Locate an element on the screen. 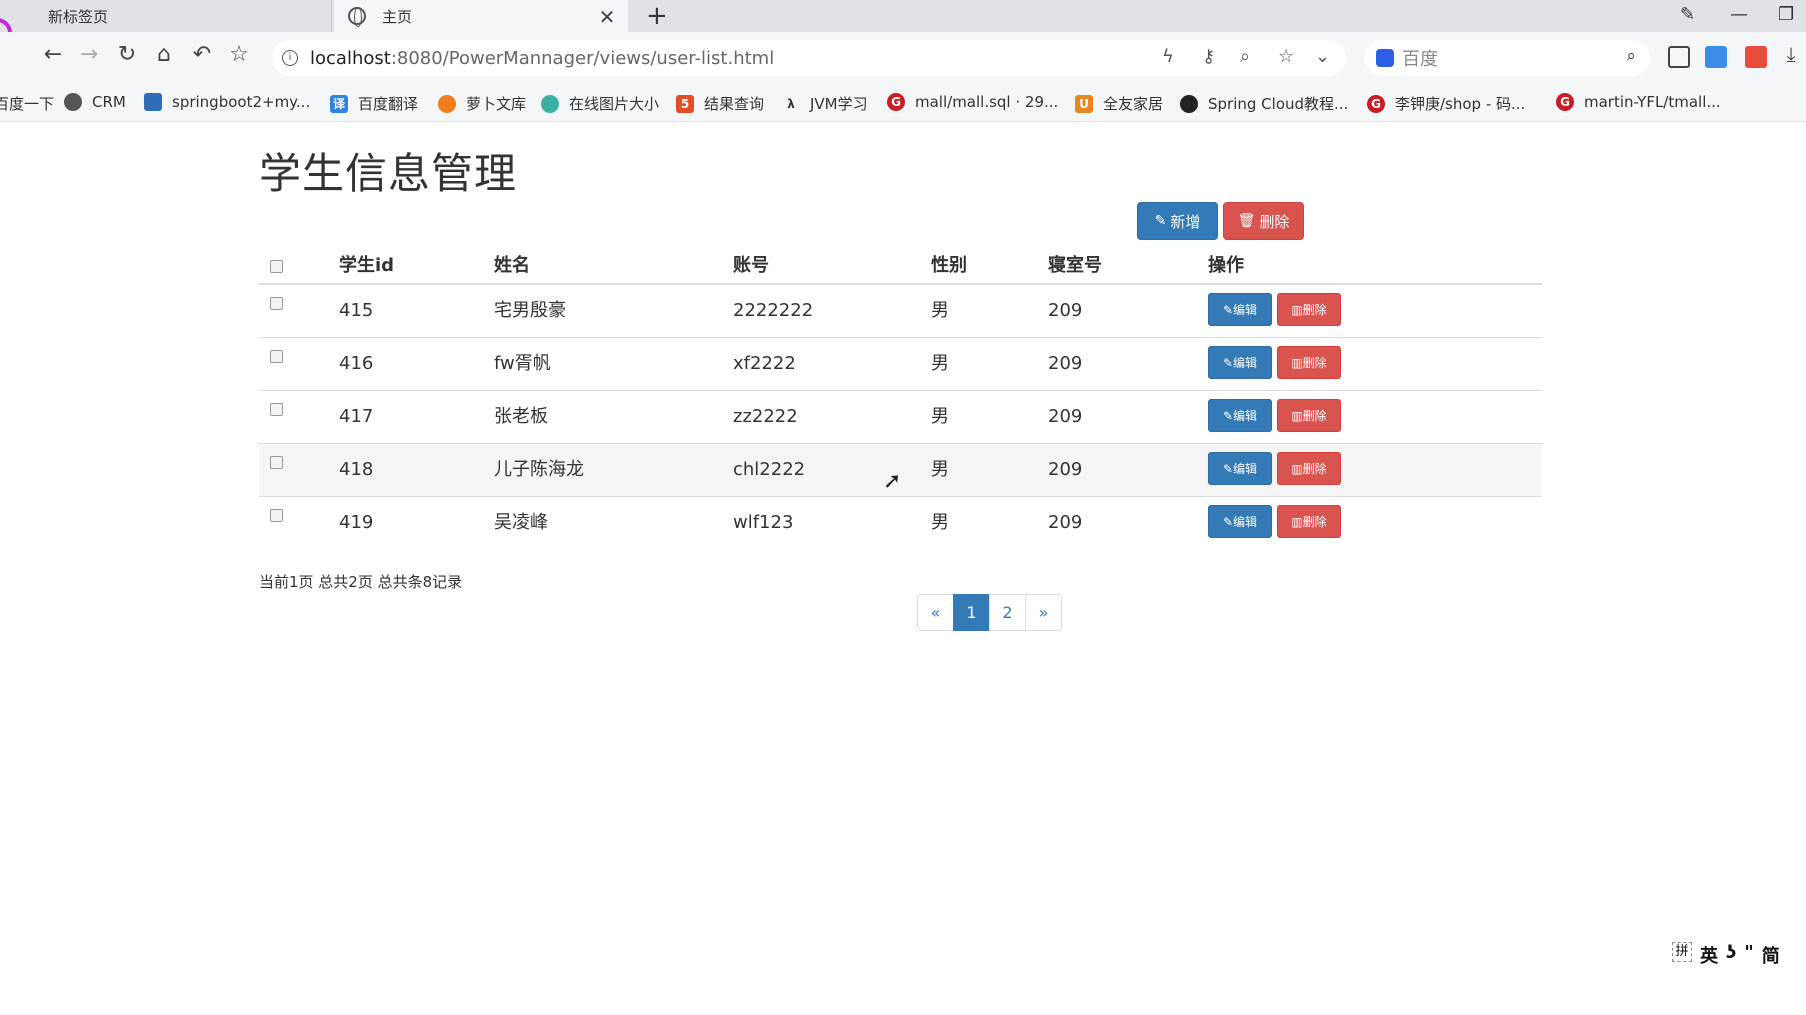 The height and width of the screenshot is (1015, 1806). restore-button: ❐ is located at coordinates (1786, 14).